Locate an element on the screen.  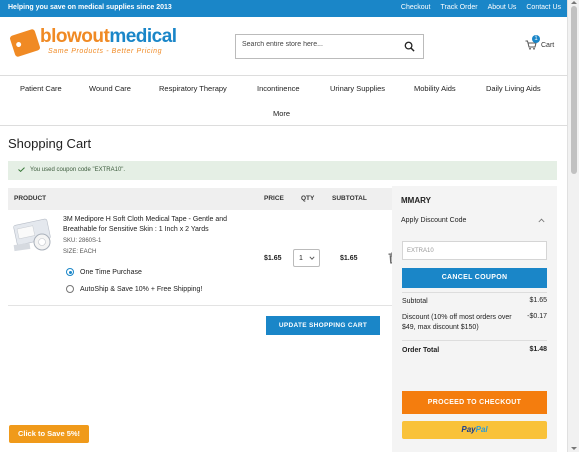
search-box is located at coordinates (329, 46).